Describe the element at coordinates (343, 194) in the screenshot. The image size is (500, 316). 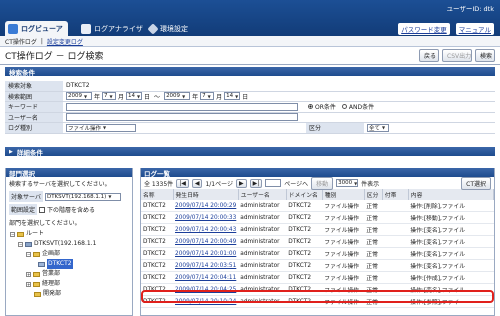
I see `col-type: 種別` at that location.